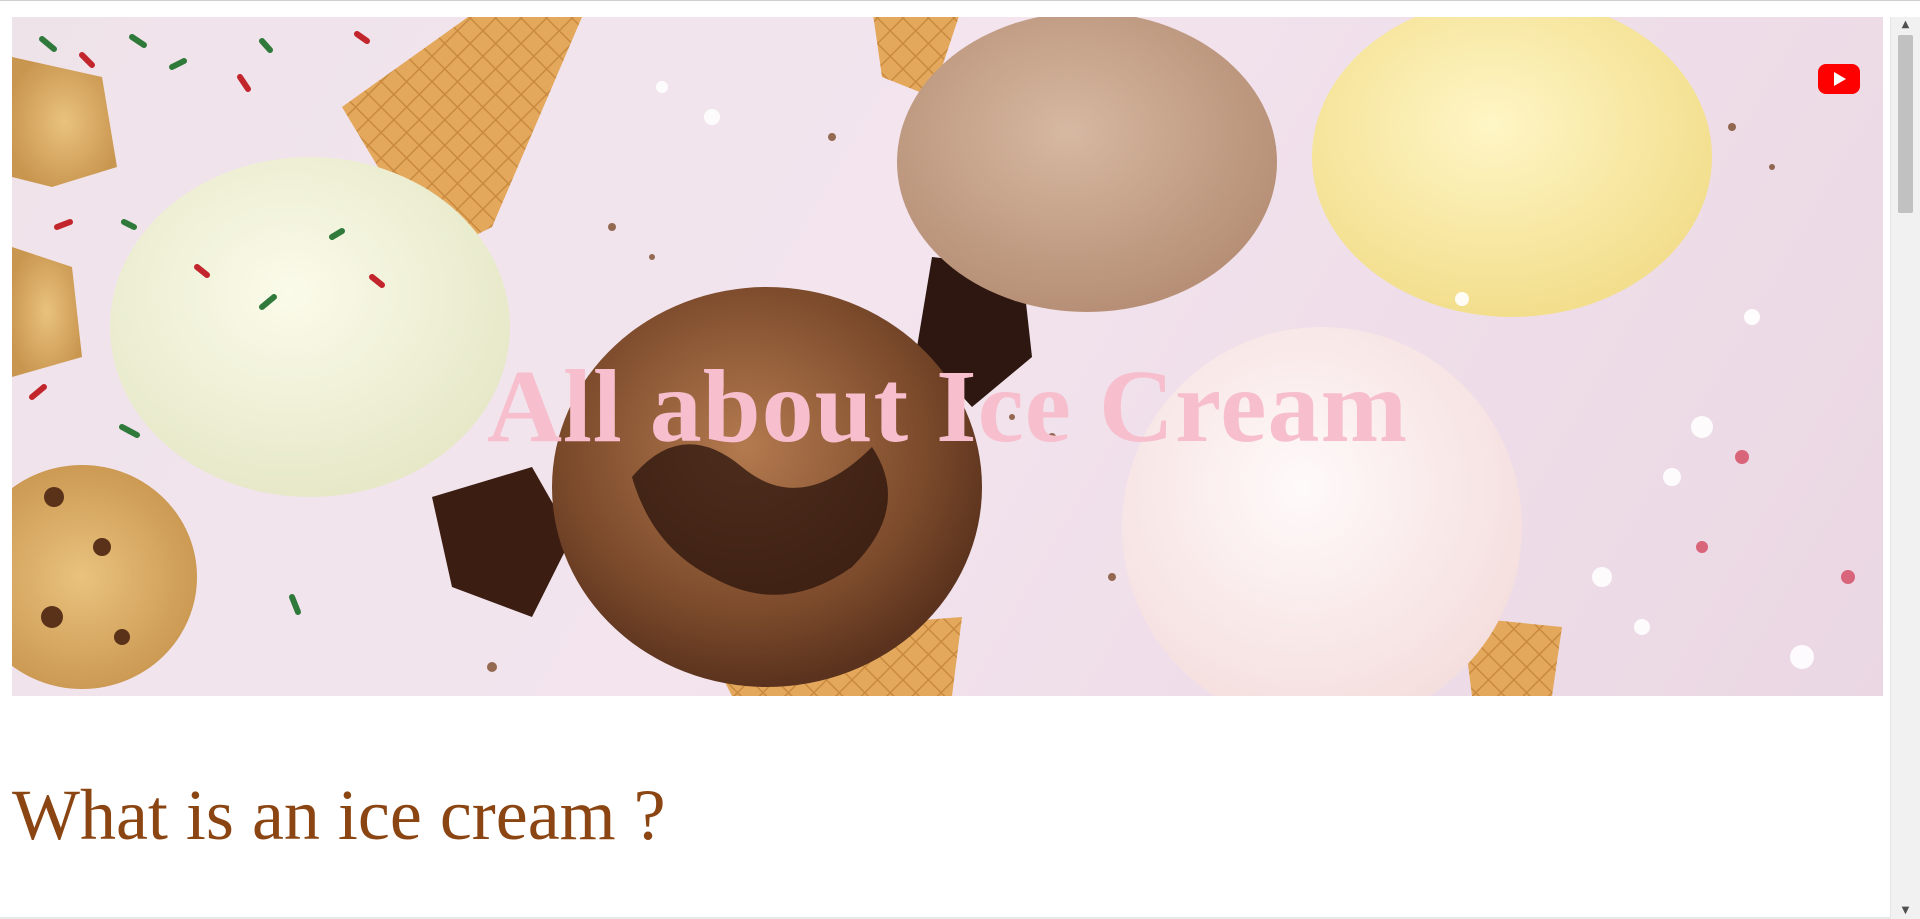 The height and width of the screenshot is (919, 1920). What do you see at coordinates (339, 815) in the screenshot?
I see `section-title: What is an ice cream ?` at bounding box center [339, 815].